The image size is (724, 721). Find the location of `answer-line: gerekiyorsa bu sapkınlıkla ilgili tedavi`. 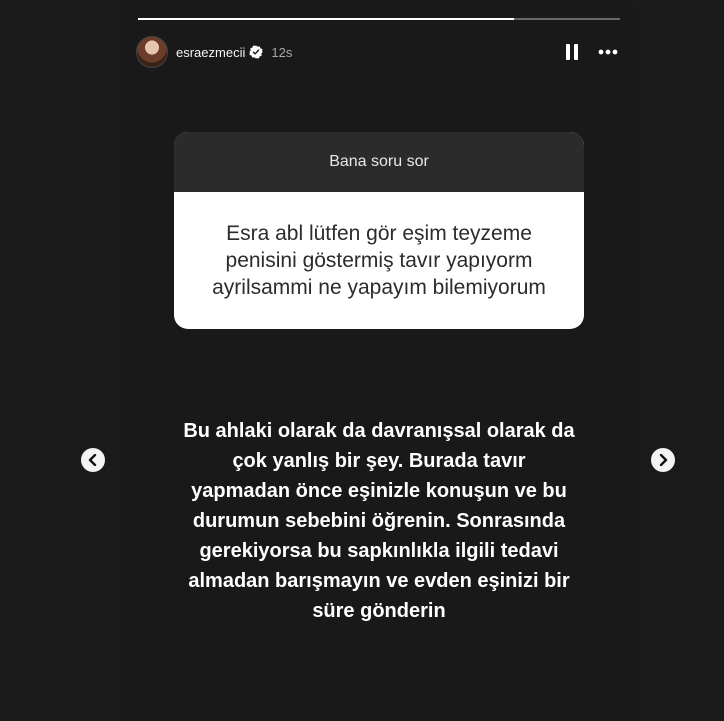

answer-line: gerekiyorsa bu sapkınlıkla ilgili tedavi is located at coordinates (379, 551).